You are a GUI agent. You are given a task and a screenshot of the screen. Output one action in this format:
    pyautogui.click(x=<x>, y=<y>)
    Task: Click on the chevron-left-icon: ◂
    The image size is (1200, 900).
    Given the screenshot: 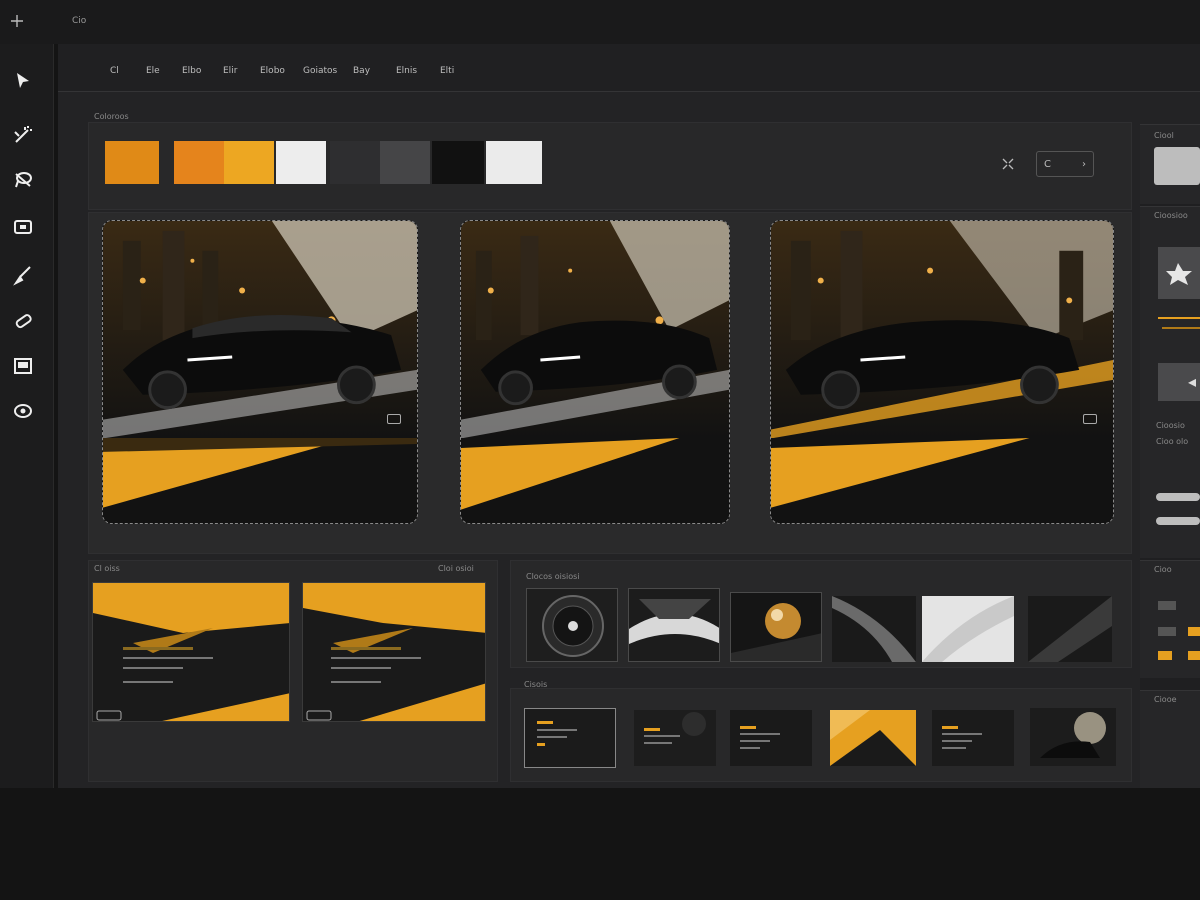 What is the action you would take?
    pyautogui.click(x=1179, y=382)
    